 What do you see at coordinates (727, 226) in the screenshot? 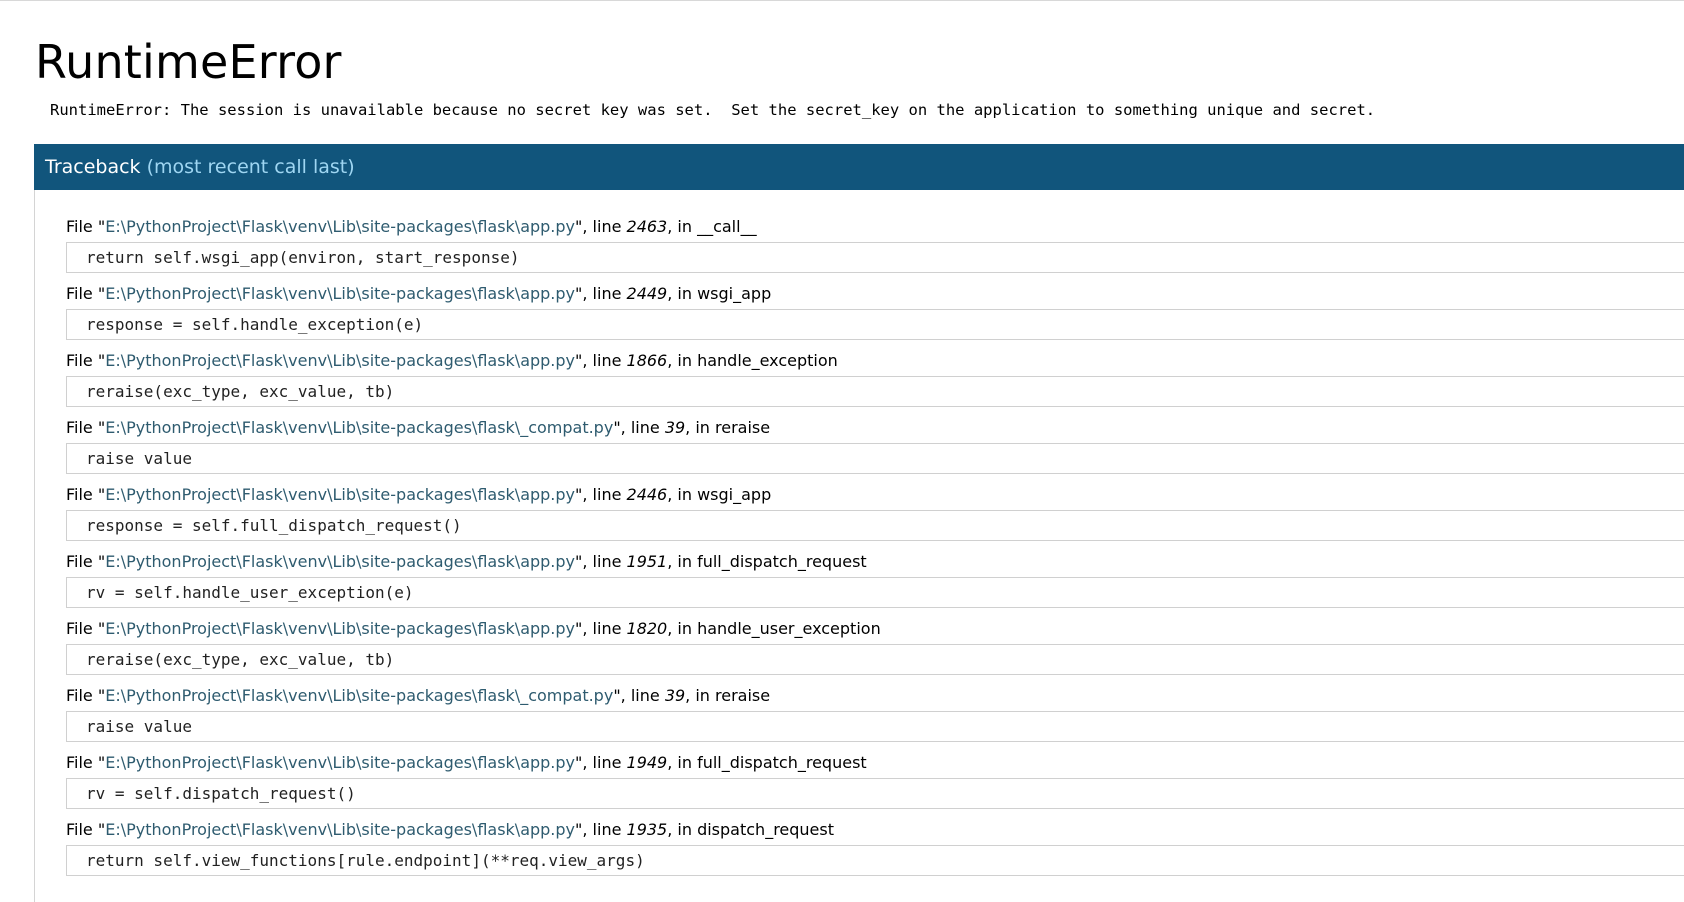
I see `frame-function: __call__` at bounding box center [727, 226].